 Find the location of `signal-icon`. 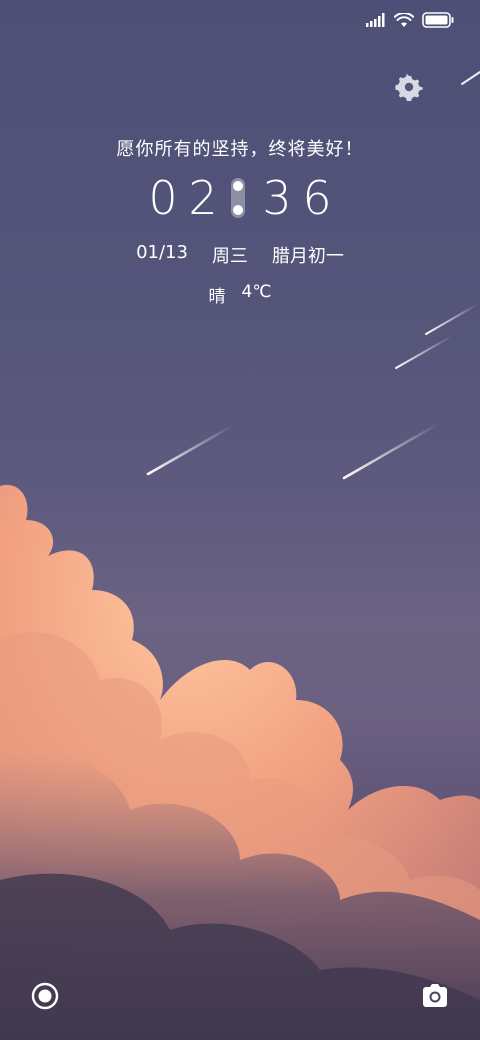

signal-icon is located at coordinates (375, 20).